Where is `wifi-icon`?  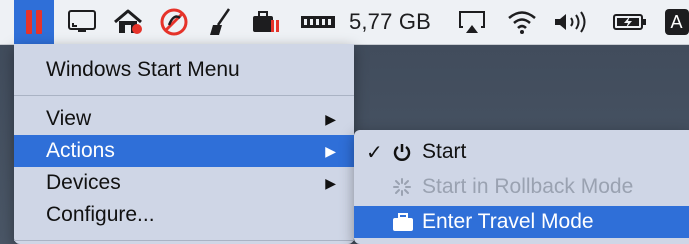
wifi-icon is located at coordinates (522, 22).